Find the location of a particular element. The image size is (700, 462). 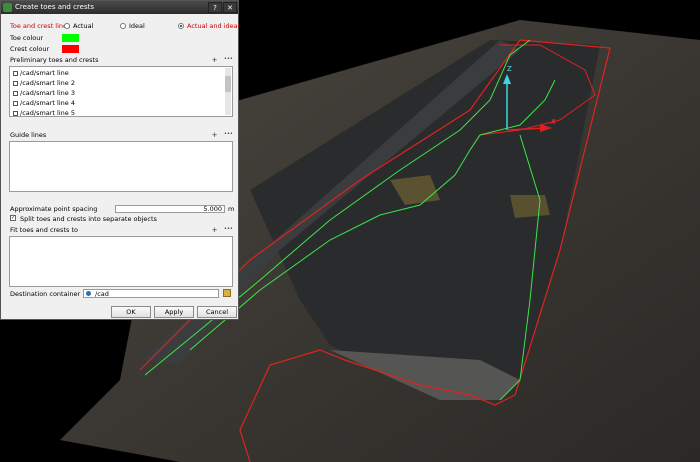

fit-more-button: ••• is located at coordinates (228, 229).